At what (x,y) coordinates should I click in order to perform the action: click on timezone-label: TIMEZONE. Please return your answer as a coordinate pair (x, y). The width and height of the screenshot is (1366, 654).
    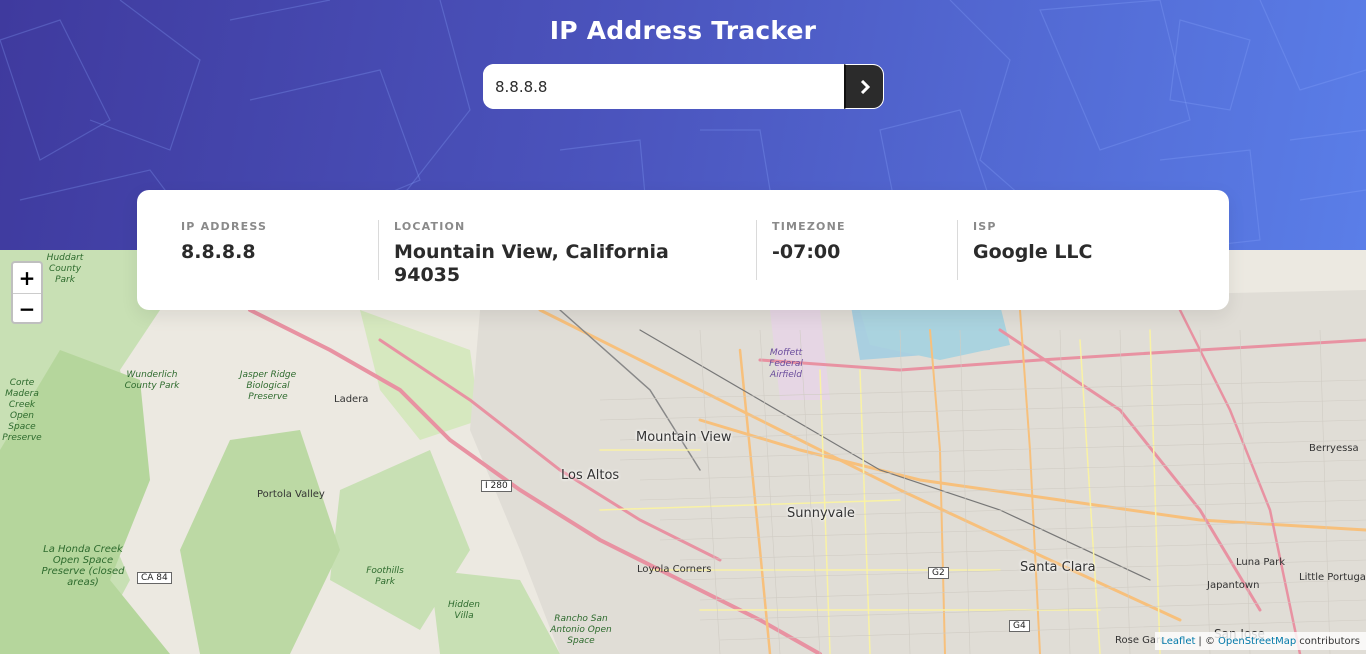
    Looking at the image, I should click on (809, 226).